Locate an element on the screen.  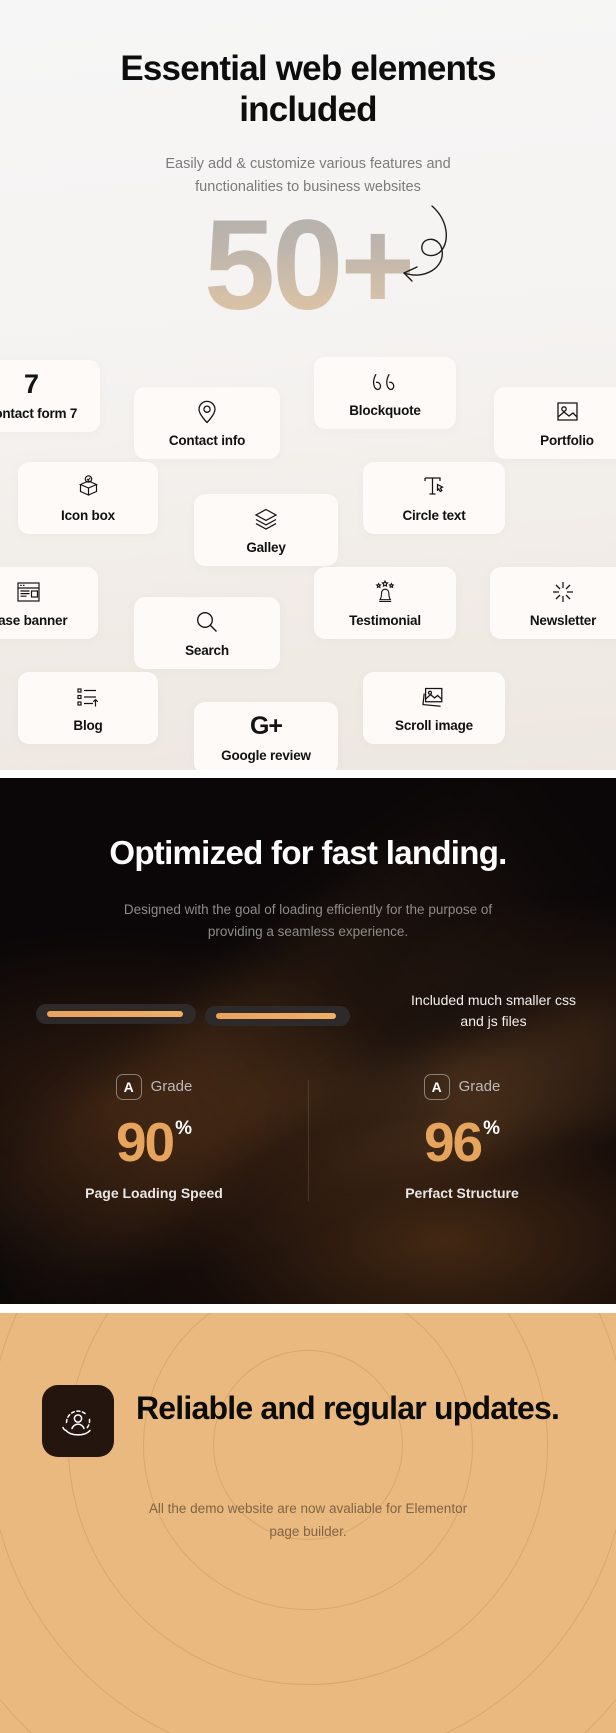
stacked-layers-icon is located at coordinates (266, 519).